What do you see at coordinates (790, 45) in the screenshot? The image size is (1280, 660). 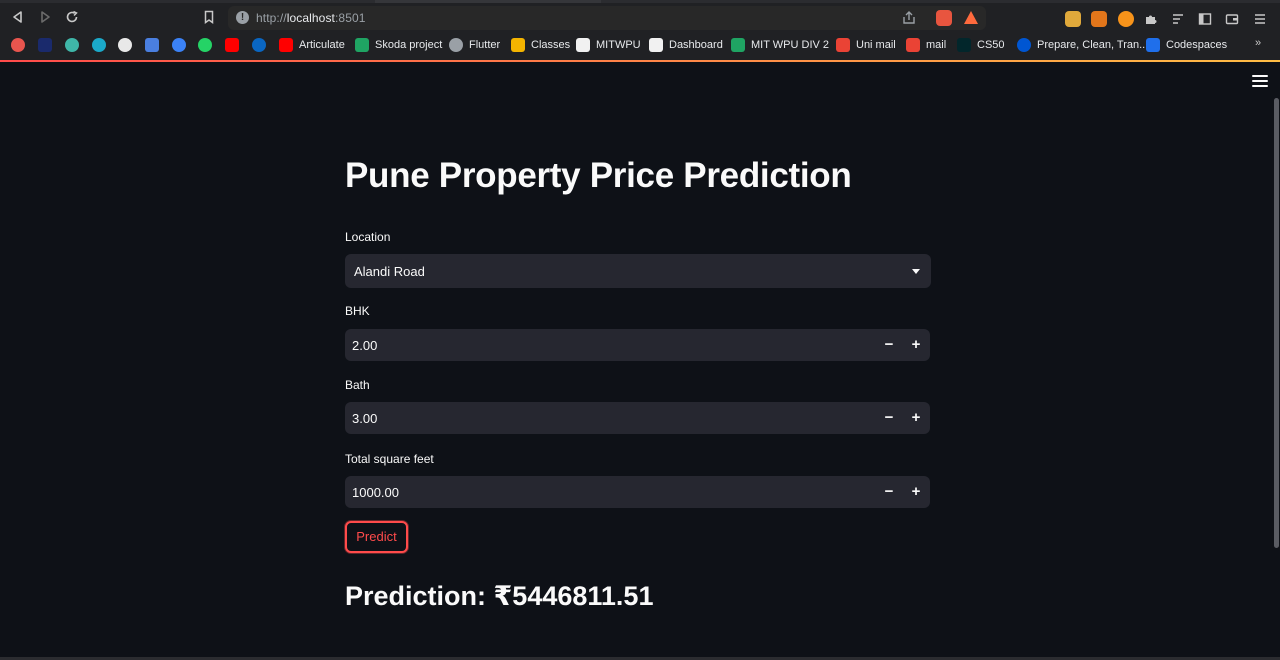 I see `bookmark-label: MIT WPU DIV 2` at bounding box center [790, 45].